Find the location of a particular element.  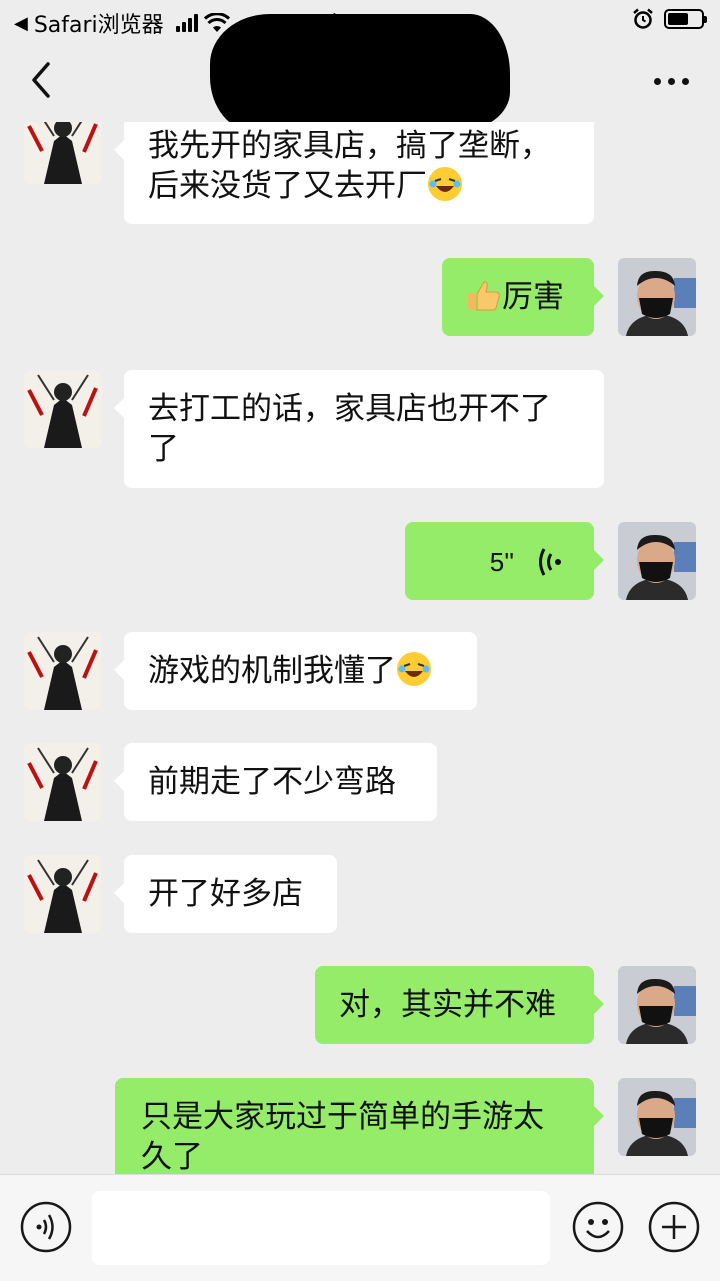

voice-wave-icon is located at coordinates (550, 562).